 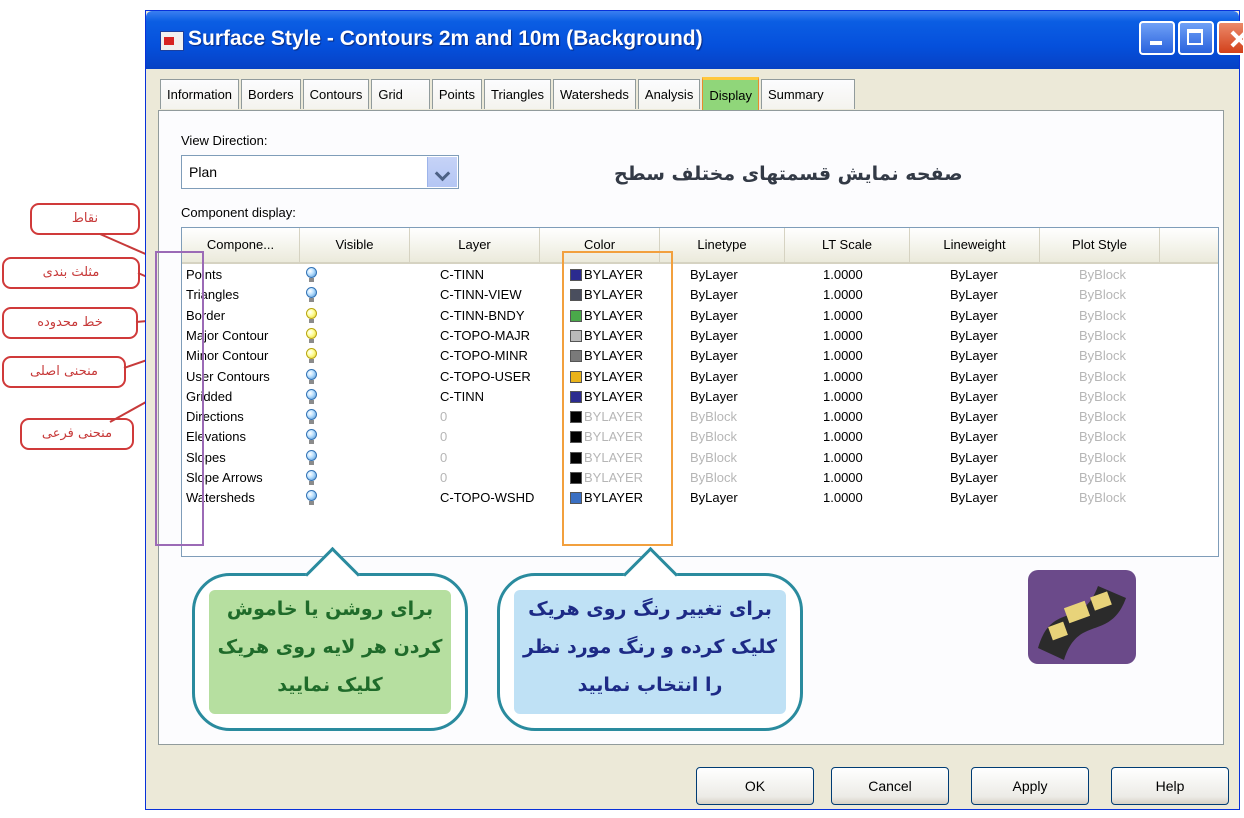 What do you see at coordinates (847, 245) in the screenshot?
I see `col-lt-scale: LT Scale` at bounding box center [847, 245].